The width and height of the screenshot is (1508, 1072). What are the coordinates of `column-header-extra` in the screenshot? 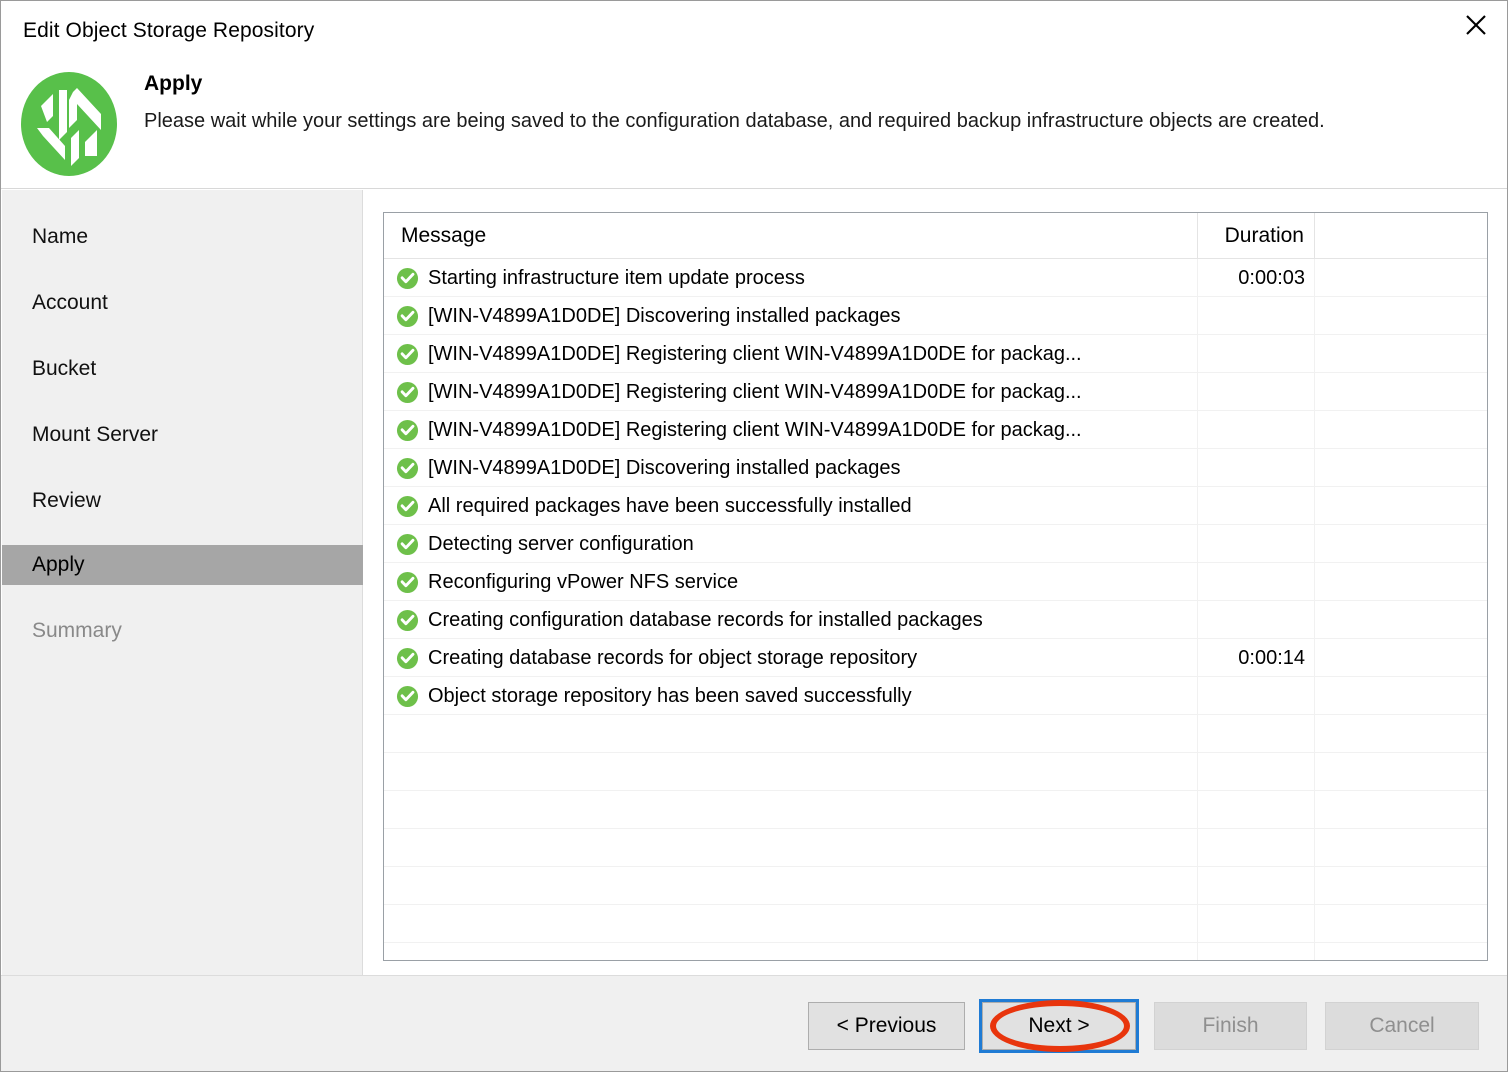 It's located at (1401, 236).